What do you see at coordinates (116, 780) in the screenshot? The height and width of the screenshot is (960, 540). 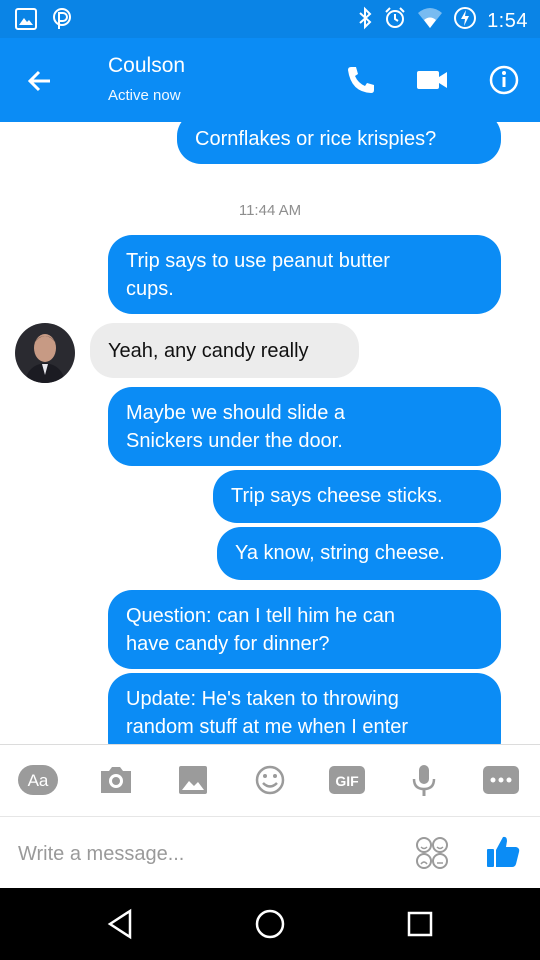 I see `camera-icon` at bounding box center [116, 780].